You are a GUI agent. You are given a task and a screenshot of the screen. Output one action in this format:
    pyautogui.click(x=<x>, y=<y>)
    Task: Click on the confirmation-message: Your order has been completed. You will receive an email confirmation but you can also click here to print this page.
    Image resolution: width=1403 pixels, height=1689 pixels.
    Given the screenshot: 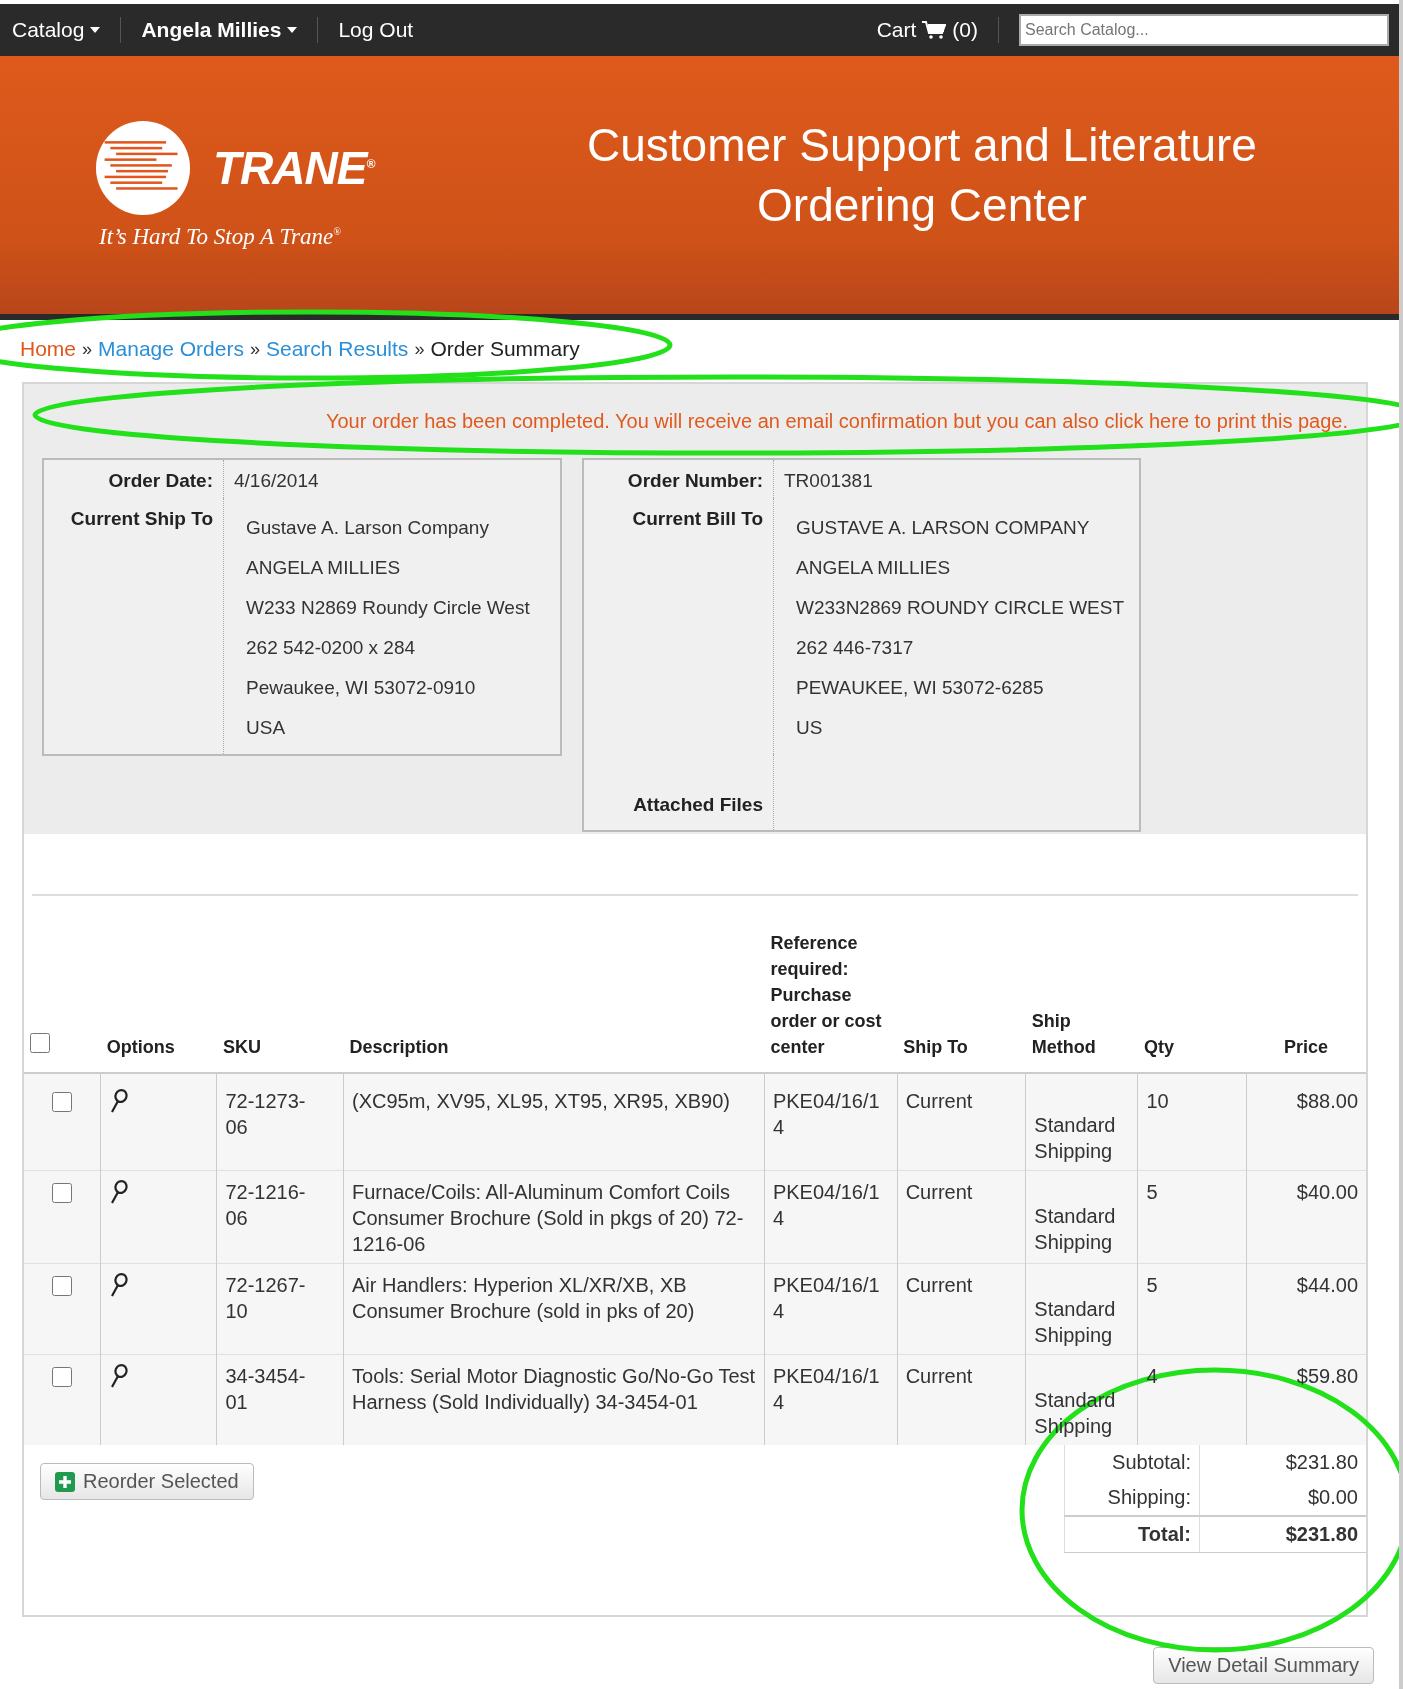 What is the action you would take?
    pyautogui.click(x=836, y=422)
    